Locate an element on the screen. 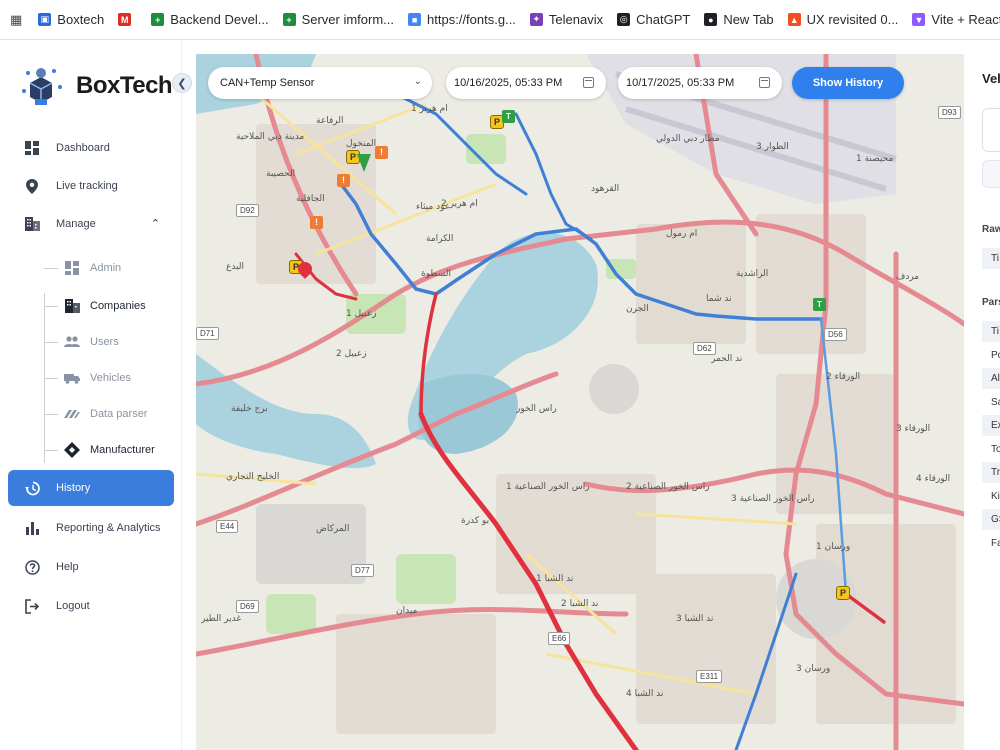  map-place-label: الراشدية is located at coordinates (752, 274).